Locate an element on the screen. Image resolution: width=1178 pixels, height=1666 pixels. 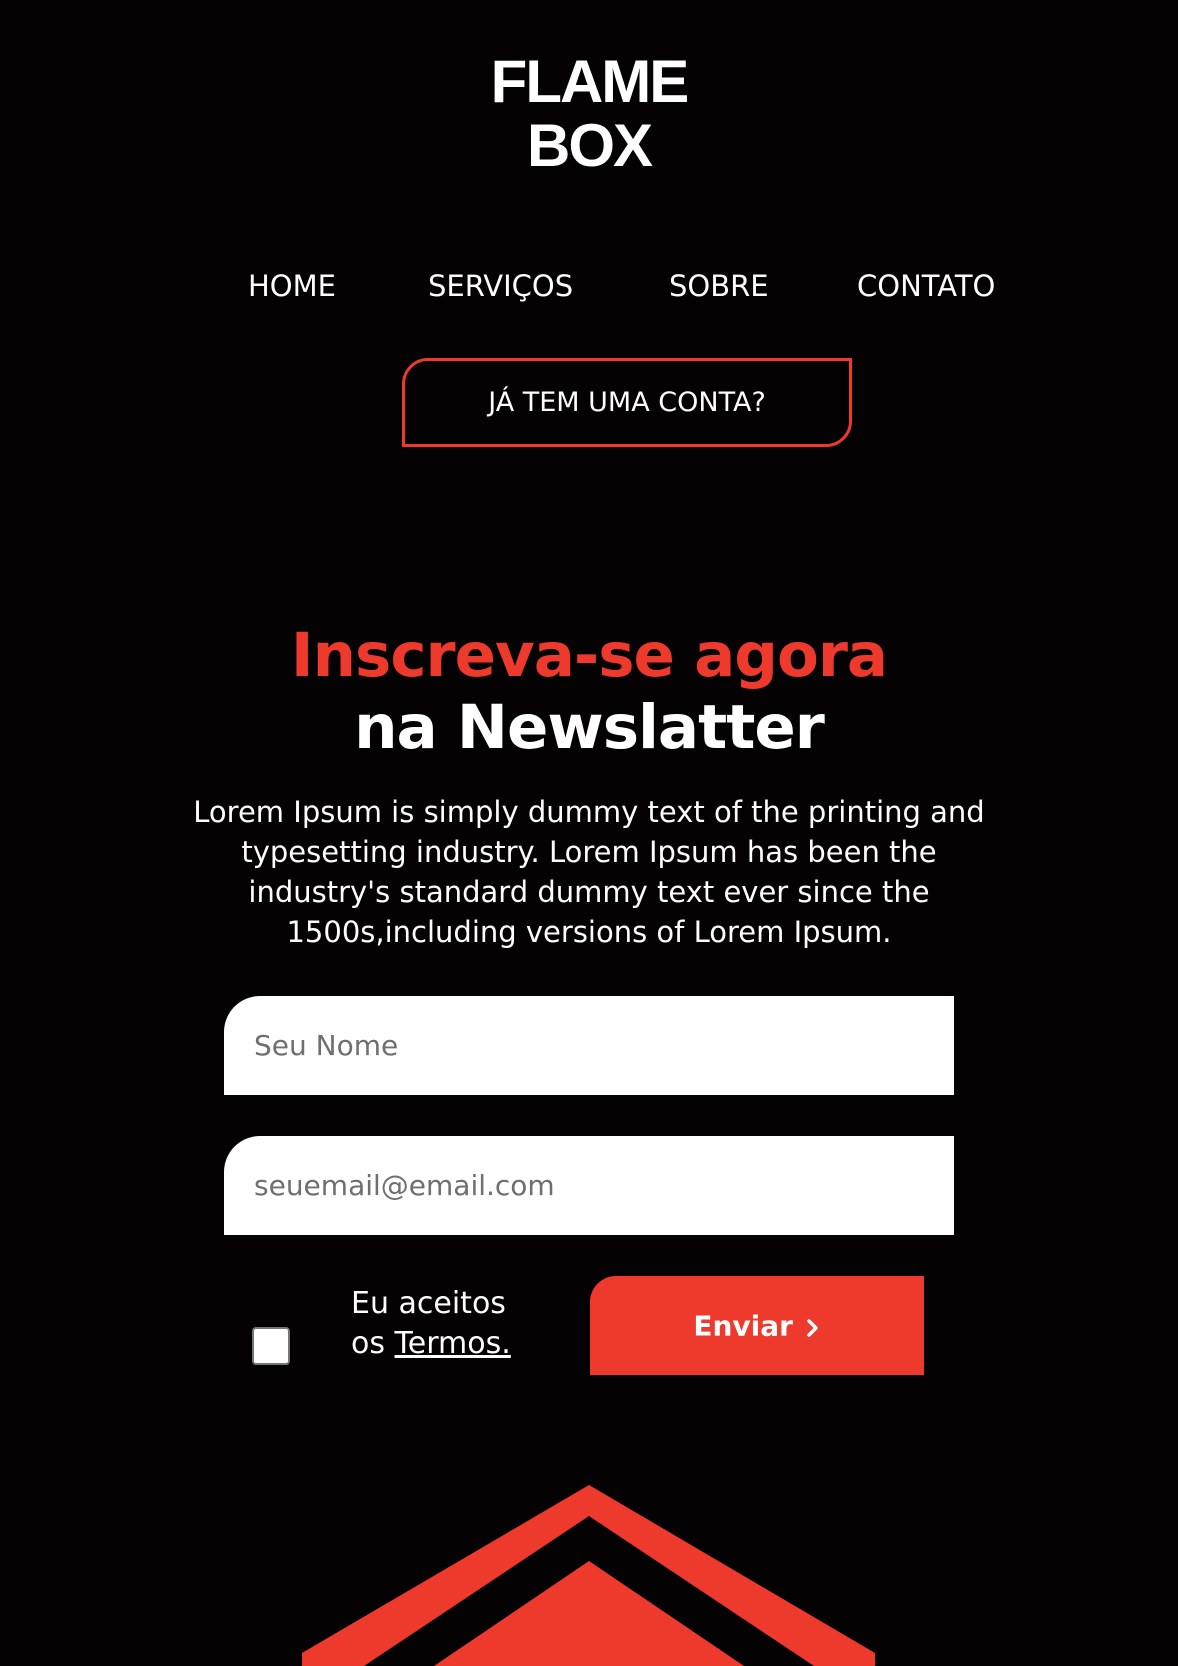
newsletter-title-accent: Inscreva-se agora is located at coordinates (589, 655).